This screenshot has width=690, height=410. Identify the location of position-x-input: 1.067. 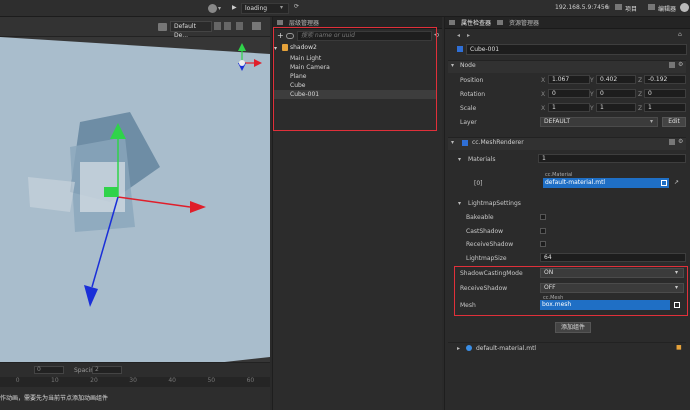
(569, 79).